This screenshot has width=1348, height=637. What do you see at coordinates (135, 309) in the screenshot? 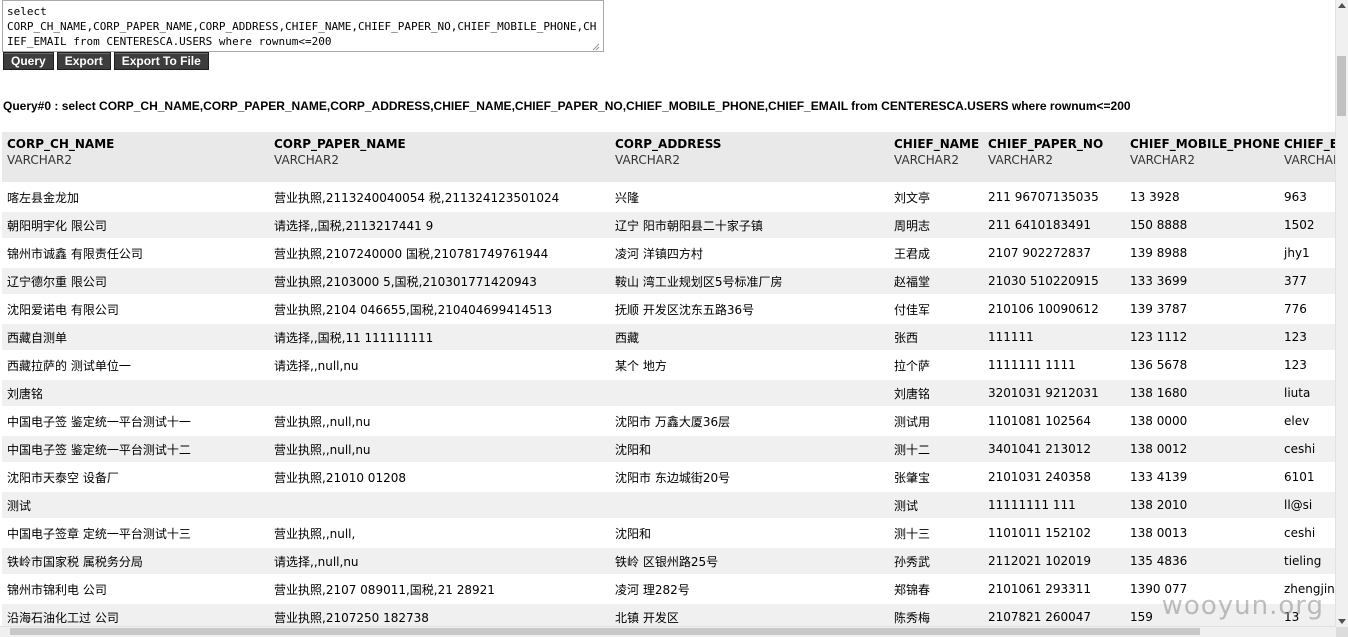
I see `table-cell: 沈阳爱诺电 有限公司` at bounding box center [135, 309].